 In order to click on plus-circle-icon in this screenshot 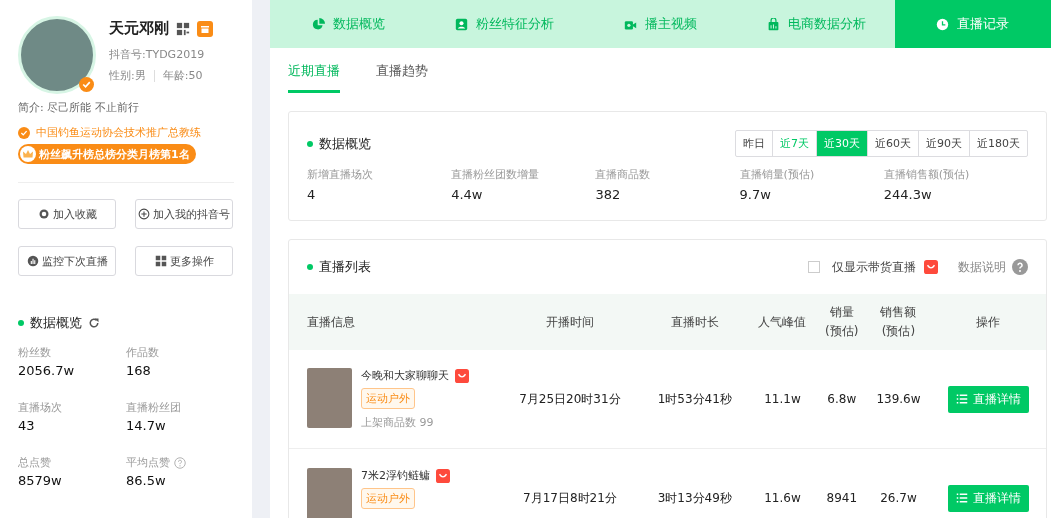, I will do `click(144, 214)`.